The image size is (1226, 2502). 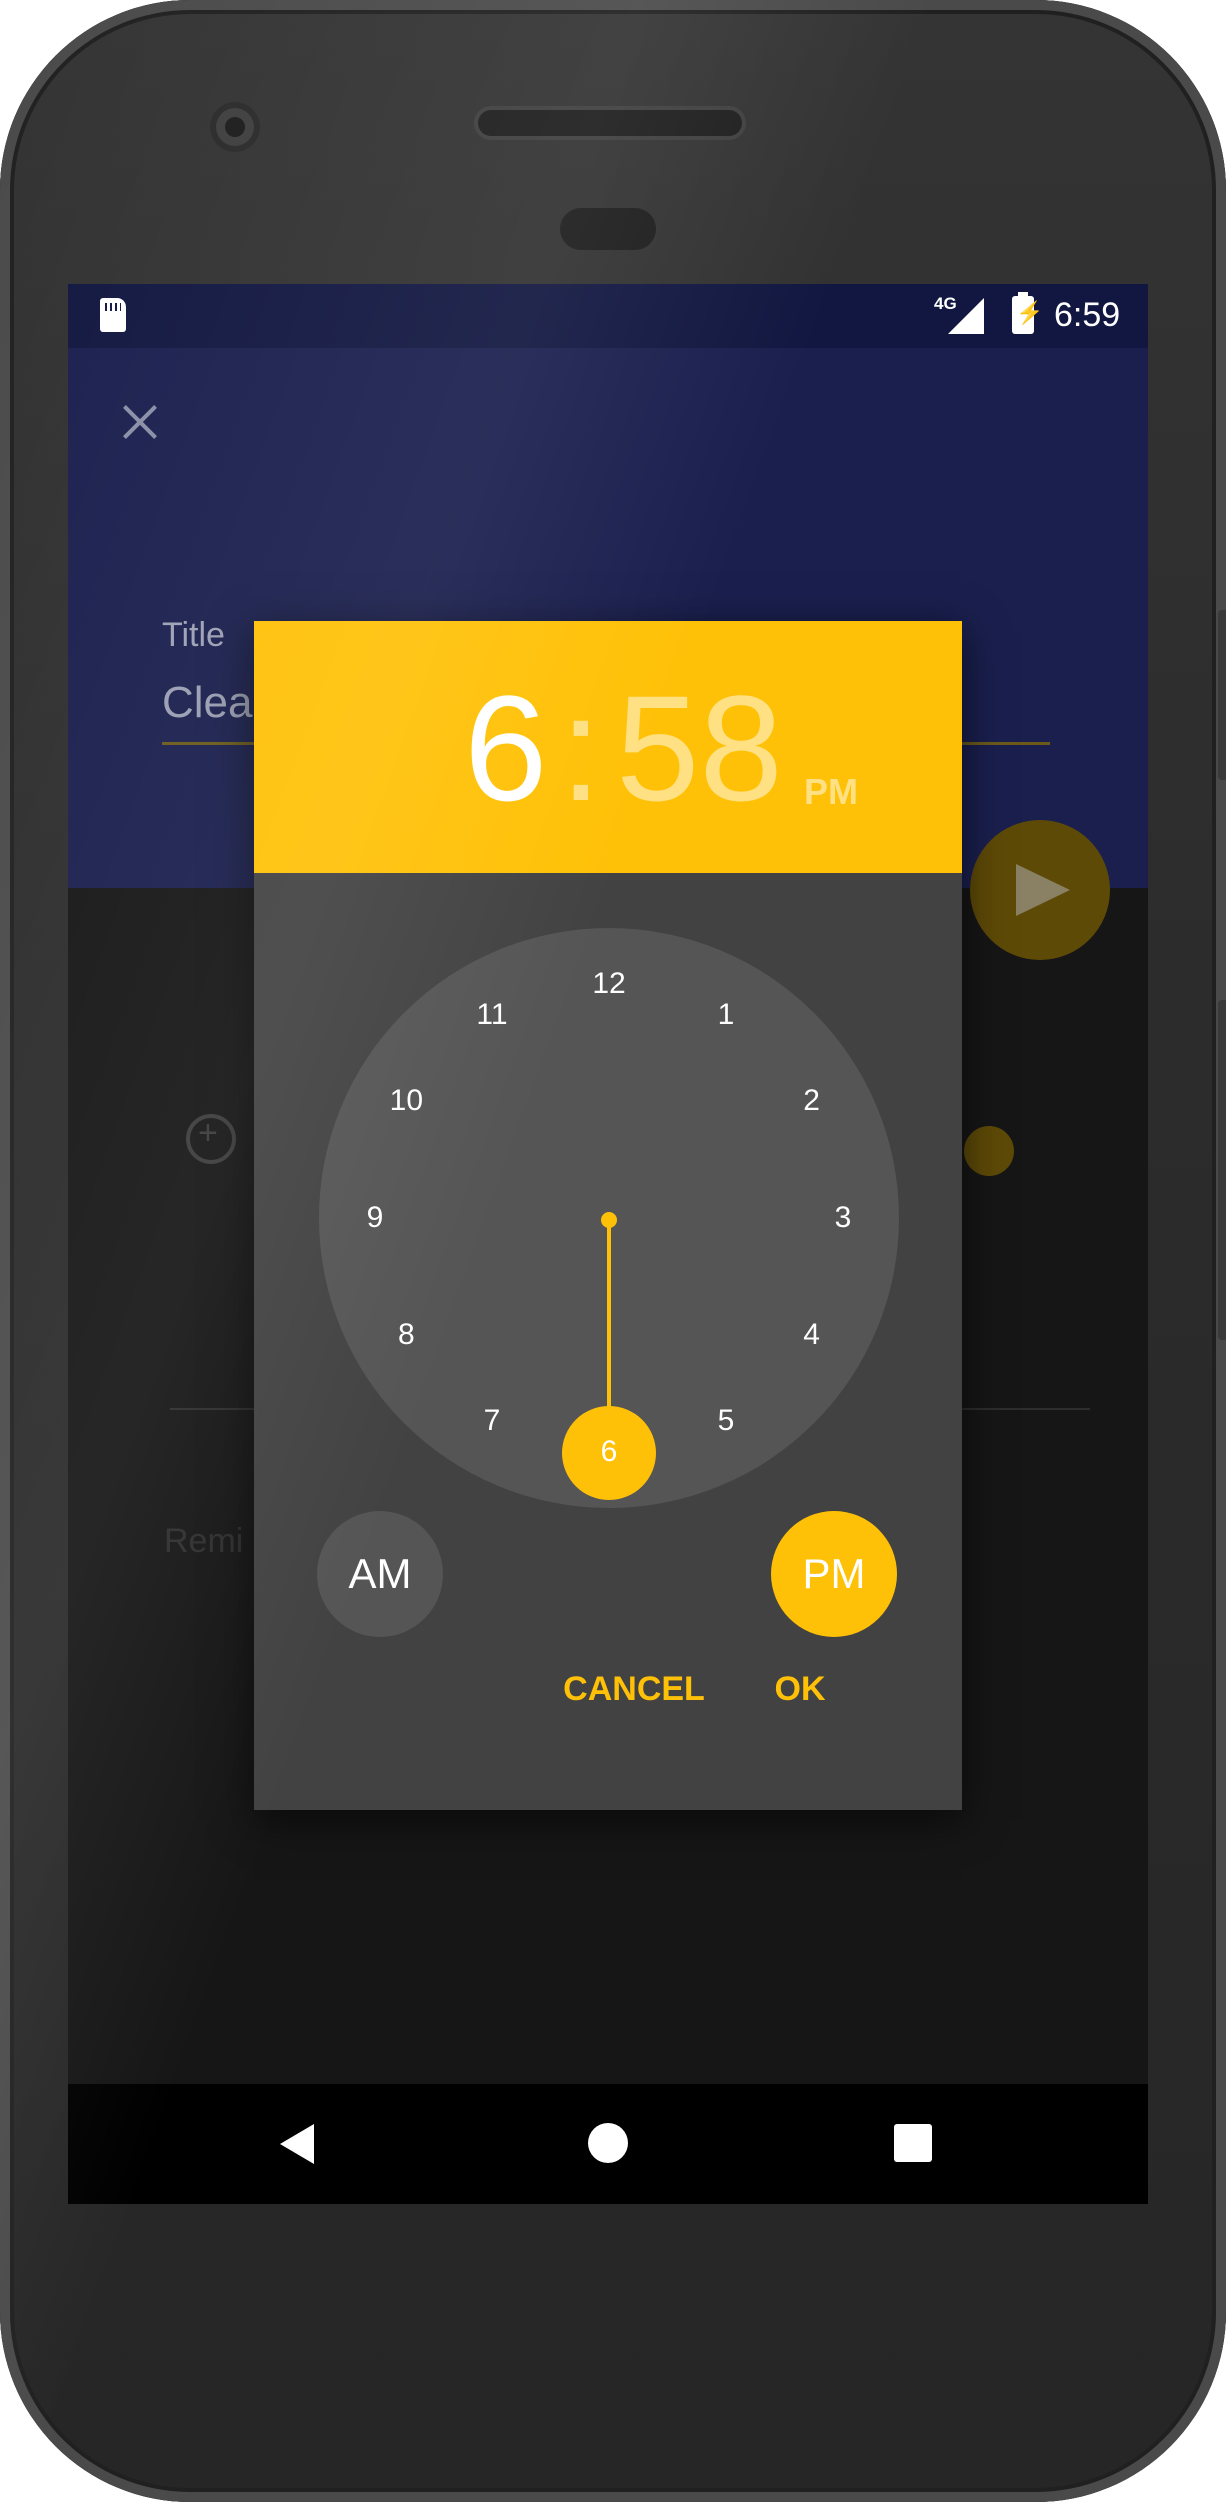 What do you see at coordinates (140, 422) in the screenshot?
I see `close-icon` at bounding box center [140, 422].